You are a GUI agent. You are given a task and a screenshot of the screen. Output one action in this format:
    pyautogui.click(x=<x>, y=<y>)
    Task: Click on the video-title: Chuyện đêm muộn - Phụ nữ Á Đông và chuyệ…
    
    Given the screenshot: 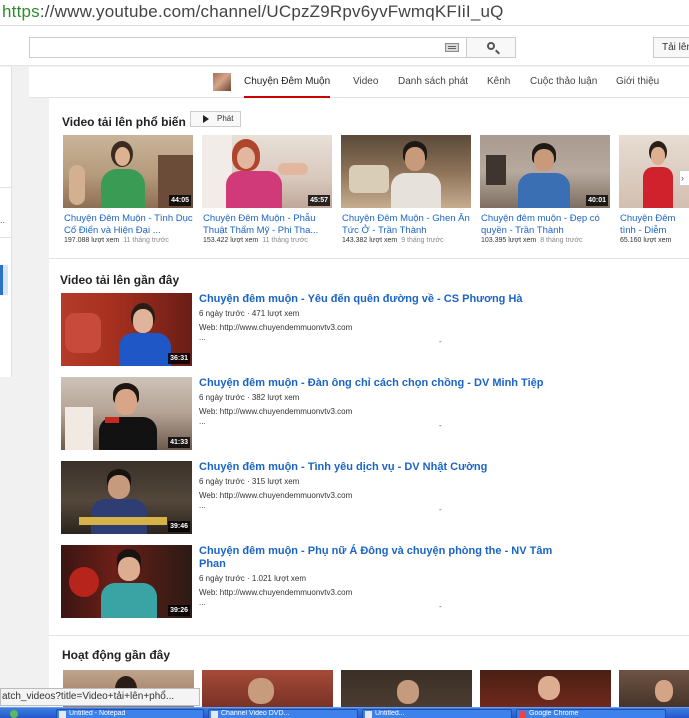 What is the action you would take?
    pyautogui.click(x=389, y=558)
    